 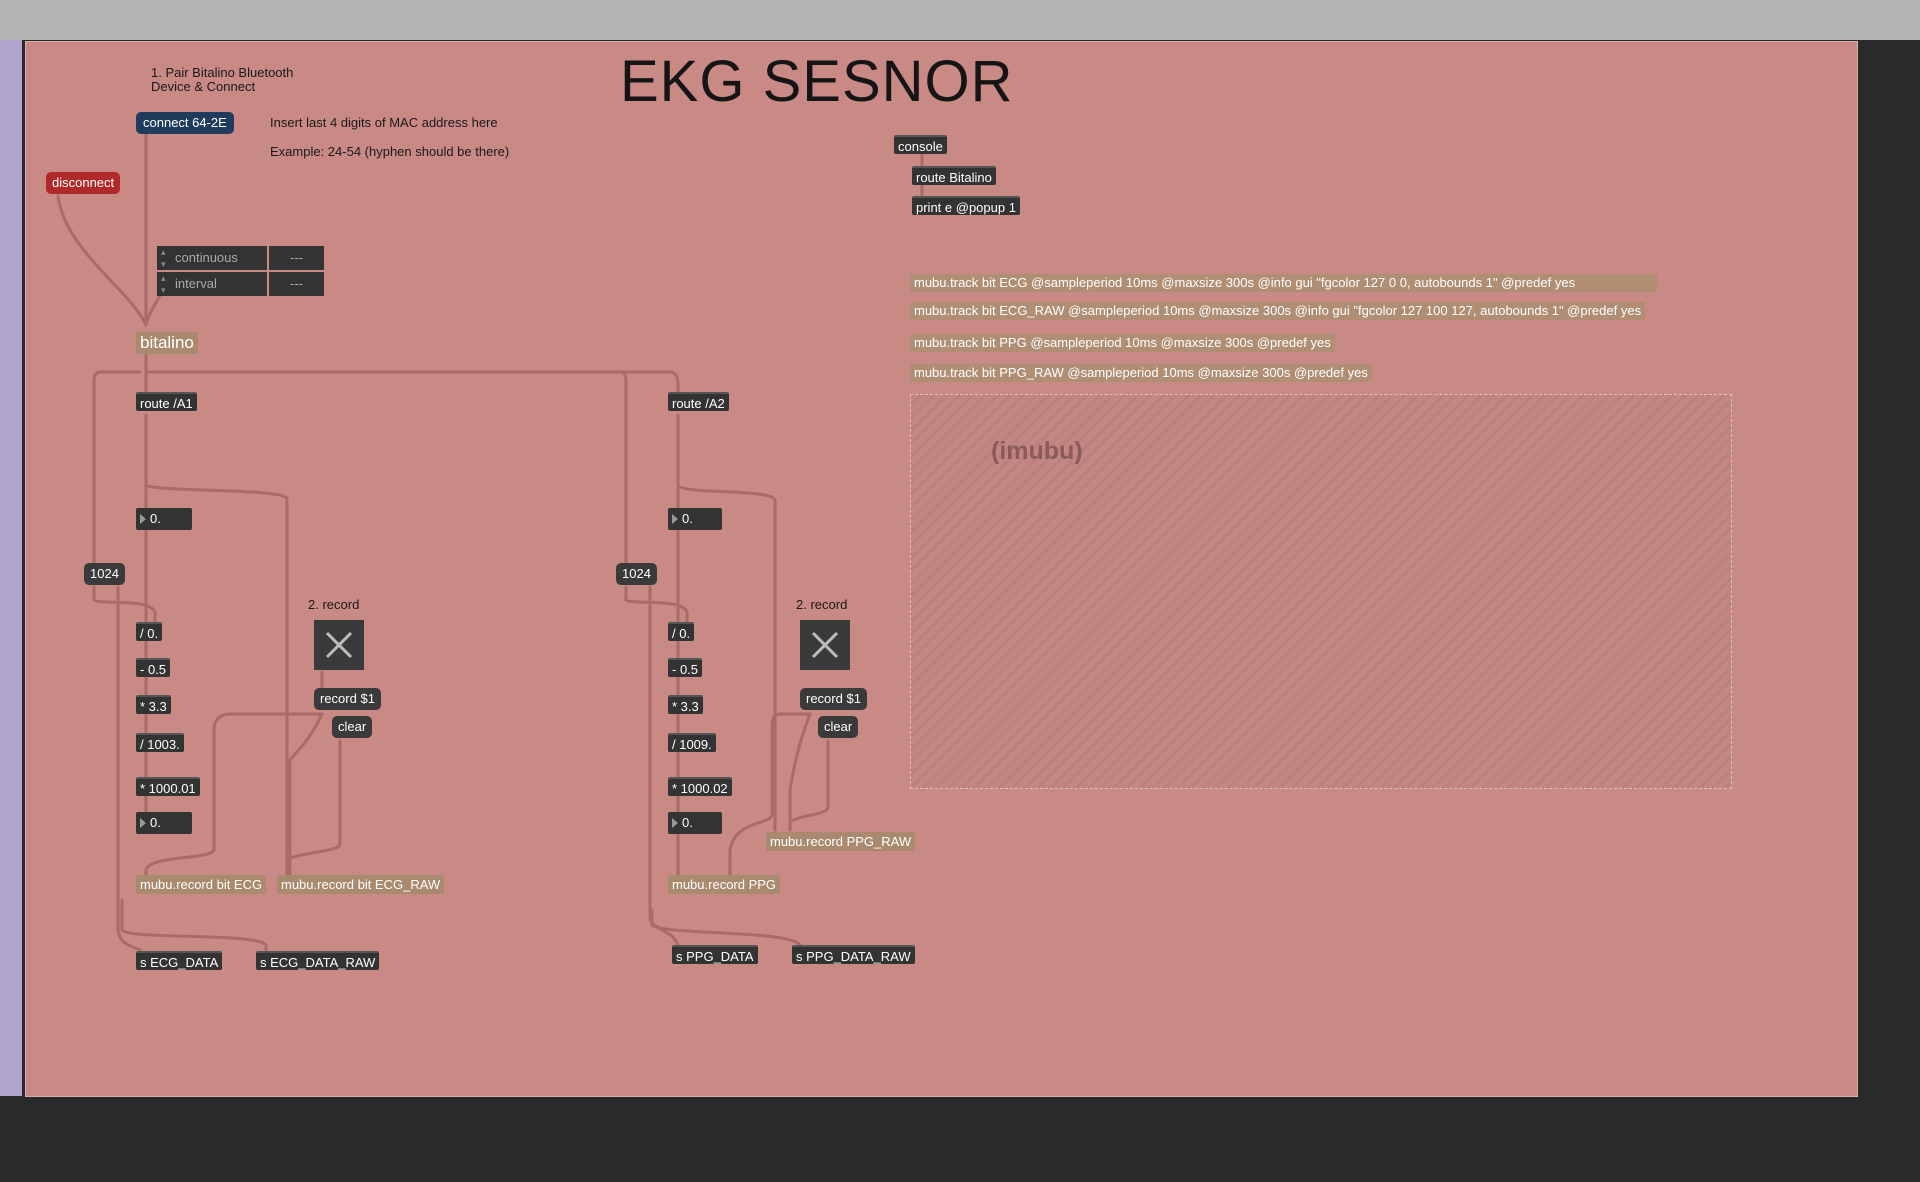 What do you see at coordinates (715, 954) in the screenshot?
I see `send-ppg-data: s PPG_DATA` at bounding box center [715, 954].